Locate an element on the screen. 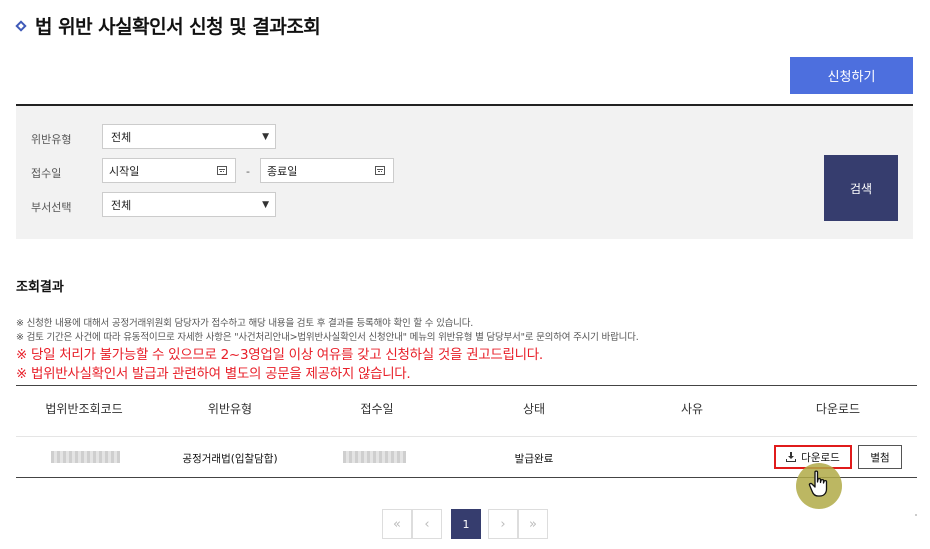 Image resolution: width=930 pixels, height=549 pixels. results-heading: 조회결과 is located at coordinates (40, 287).